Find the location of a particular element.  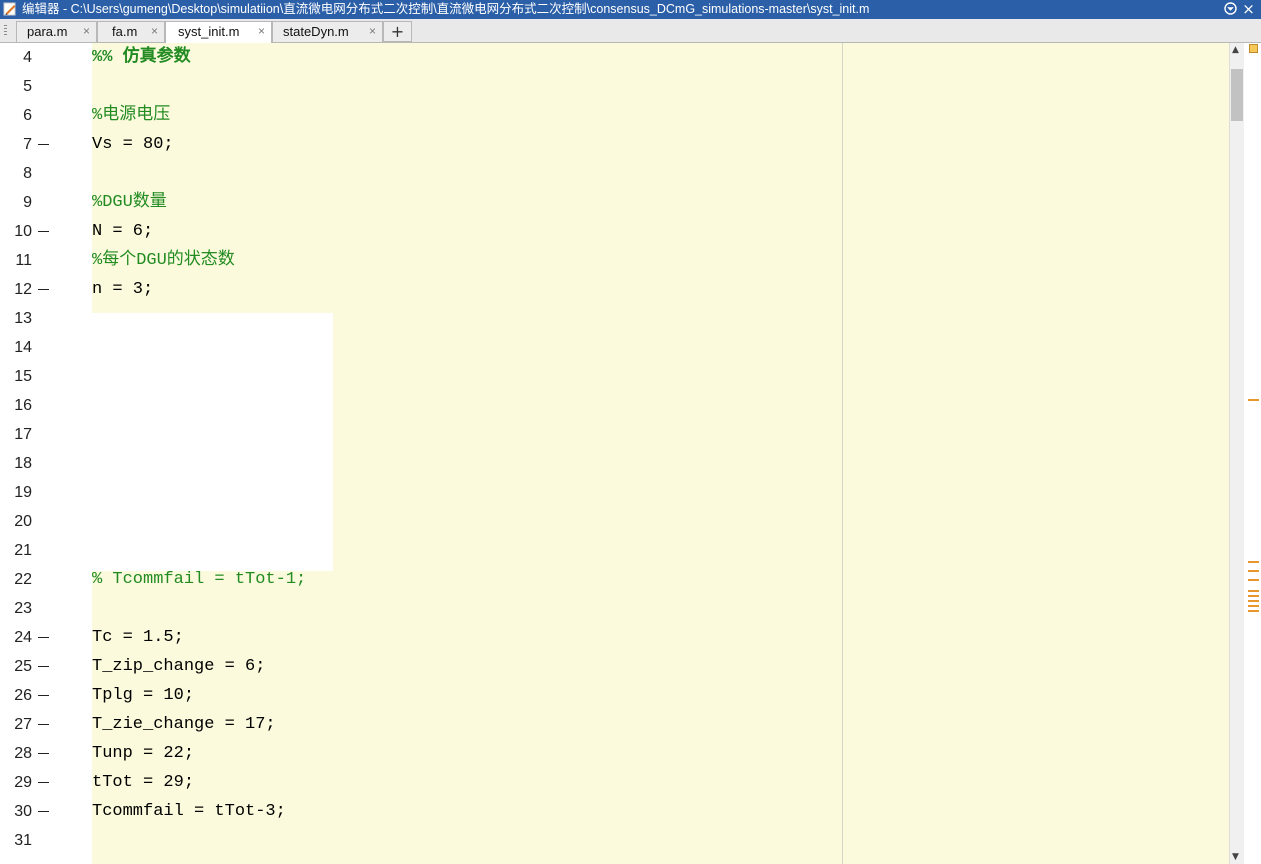

code-text: Vs = 80; is located at coordinates (133, 144).